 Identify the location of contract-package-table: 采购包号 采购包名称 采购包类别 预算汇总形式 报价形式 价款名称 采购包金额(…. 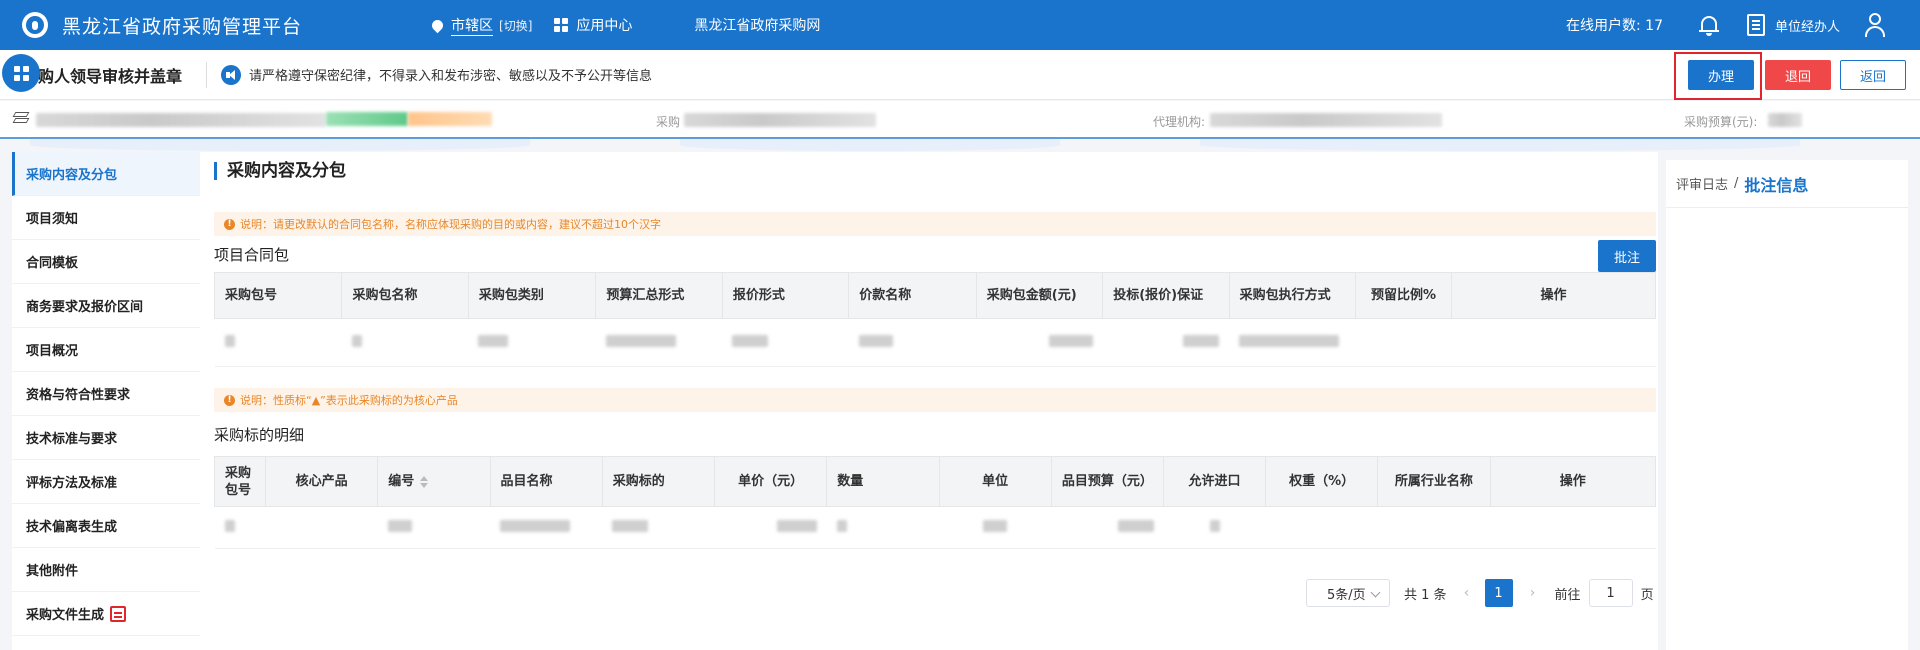
(935, 319).